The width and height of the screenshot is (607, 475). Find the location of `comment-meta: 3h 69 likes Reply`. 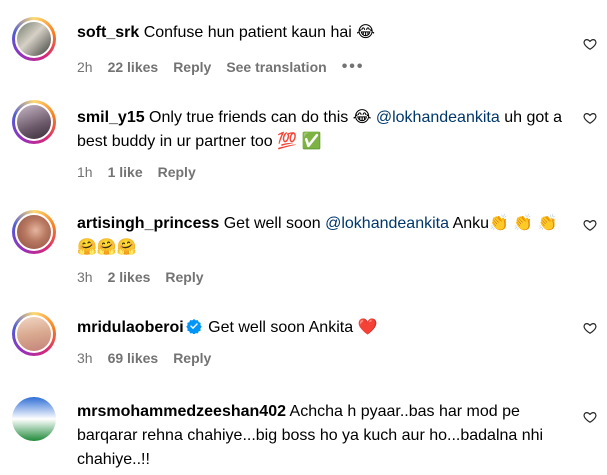

comment-meta: 3h 69 likes Reply is located at coordinates (151, 358).